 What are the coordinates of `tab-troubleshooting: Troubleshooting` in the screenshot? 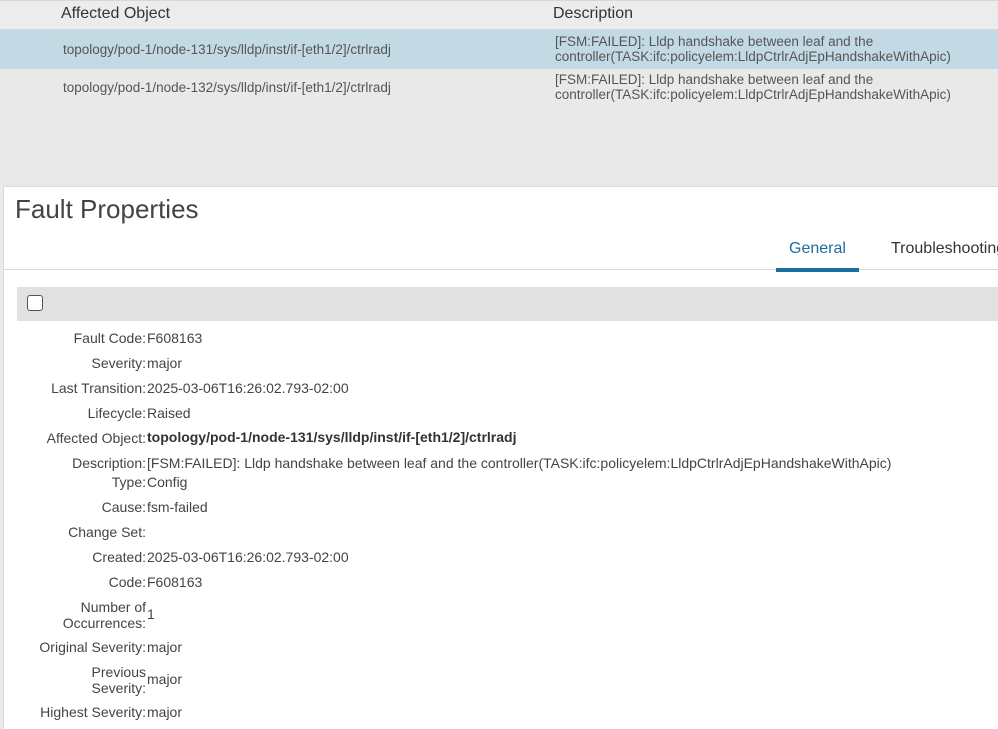 It's located at (944, 255).